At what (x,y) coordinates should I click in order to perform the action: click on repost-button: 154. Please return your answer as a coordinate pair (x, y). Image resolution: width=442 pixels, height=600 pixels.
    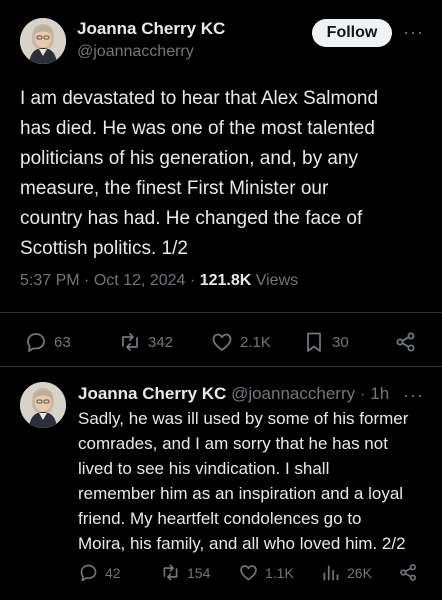
    Looking at the image, I should click on (185, 572).